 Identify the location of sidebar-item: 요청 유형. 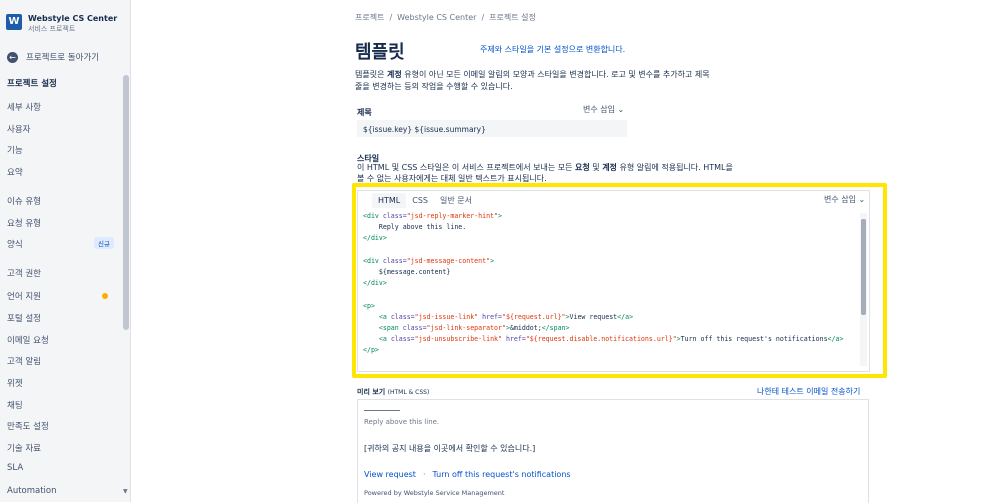
(61, 223).